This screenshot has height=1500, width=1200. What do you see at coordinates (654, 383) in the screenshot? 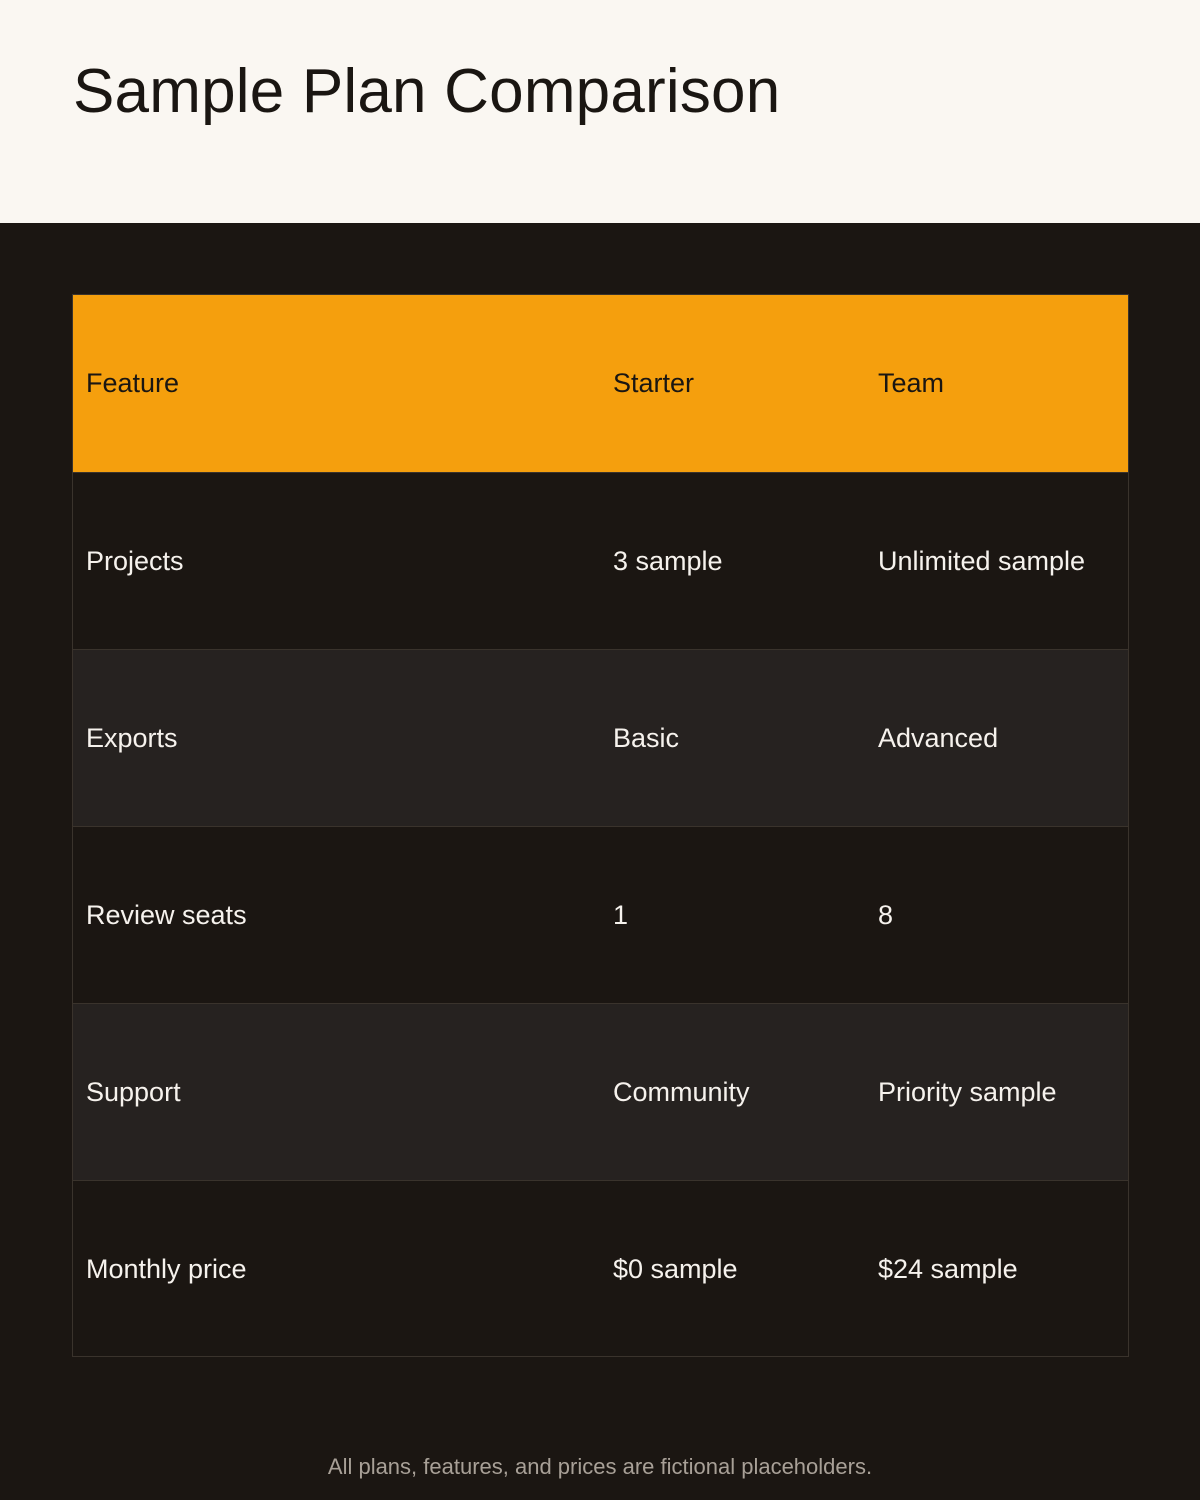
I see `header-starter: Starter` at bounding box center [654, 383].